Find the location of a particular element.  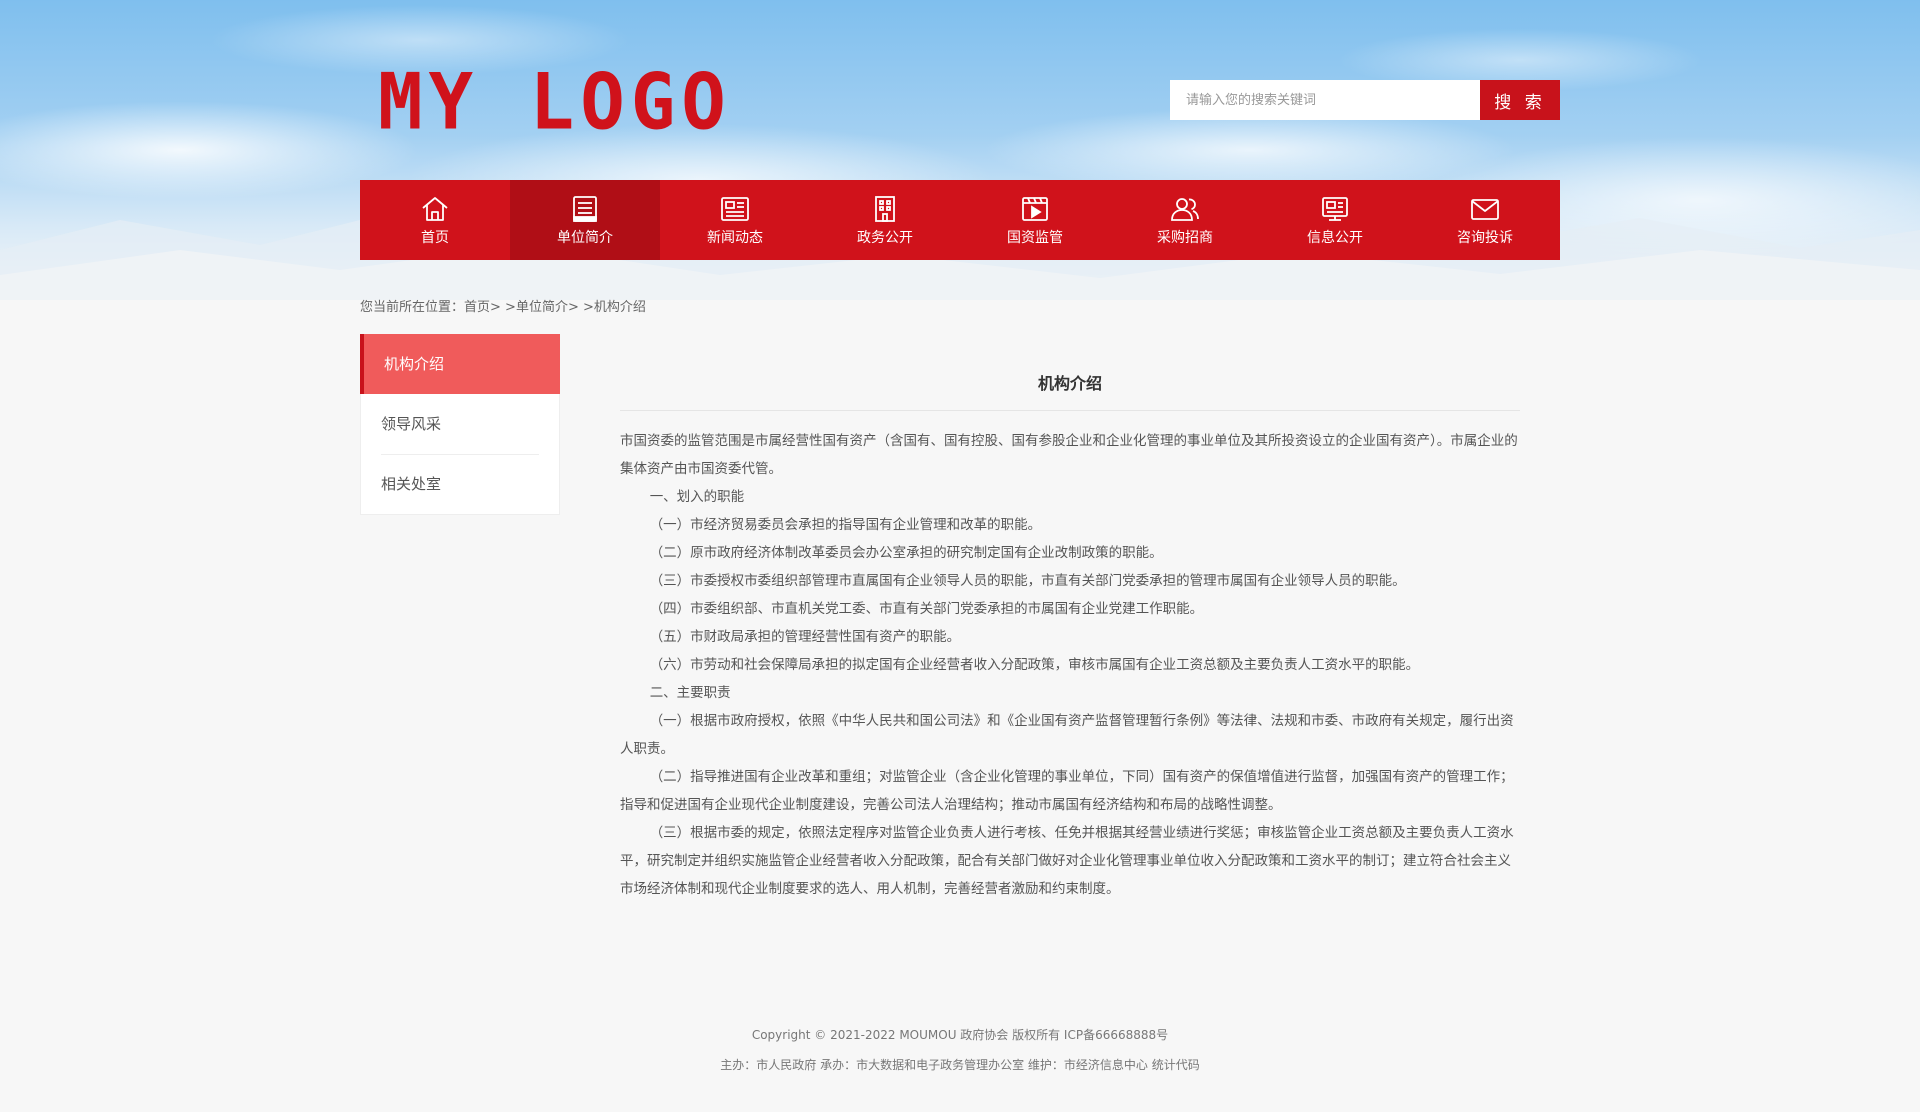

search-button: 搜 索 is located at coordinates (1520, 100).